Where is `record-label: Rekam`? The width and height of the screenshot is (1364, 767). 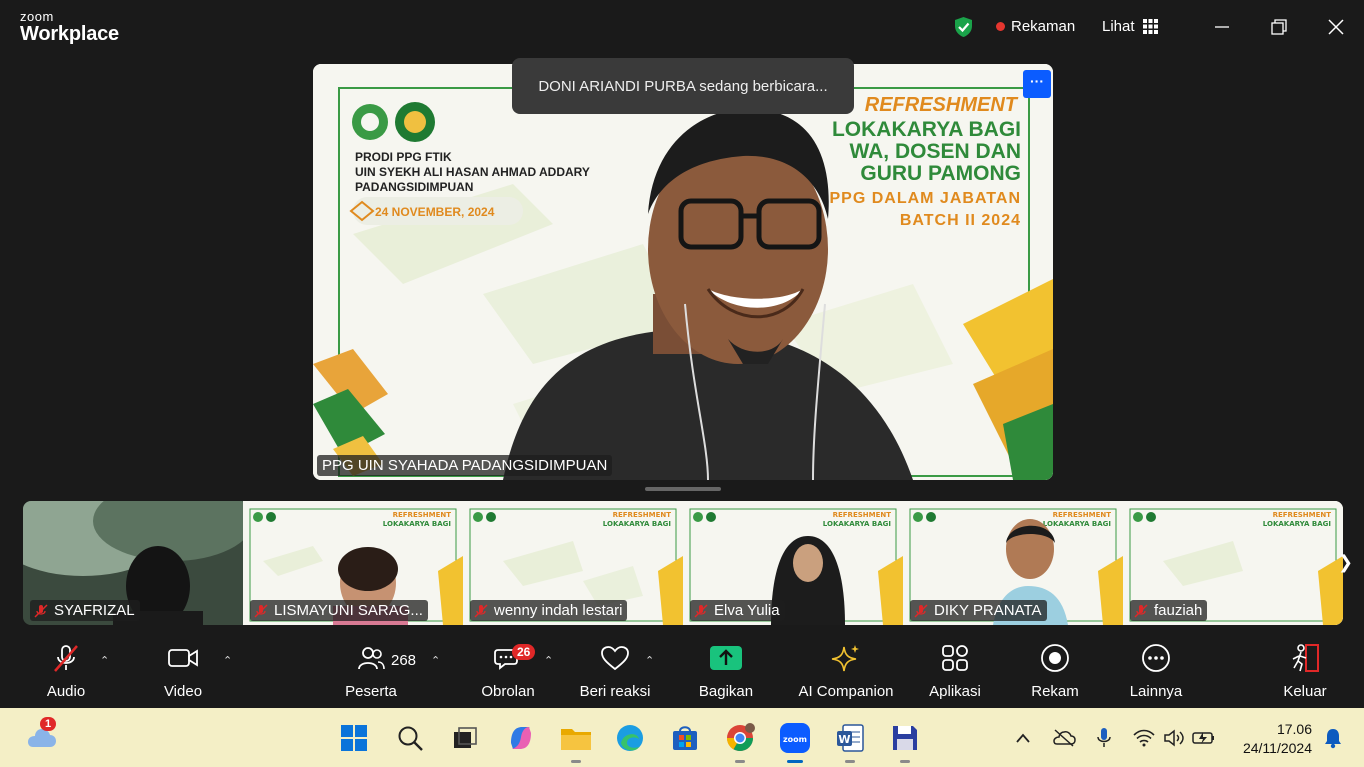 record-label: Rekam is located at coordinates (1055, 691).